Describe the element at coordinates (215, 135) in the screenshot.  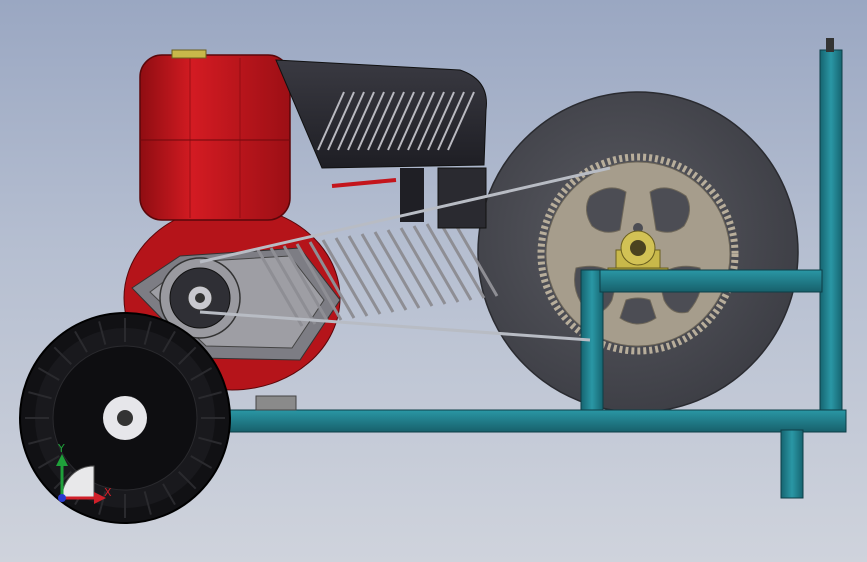
I see `fuel-tank` at that location.